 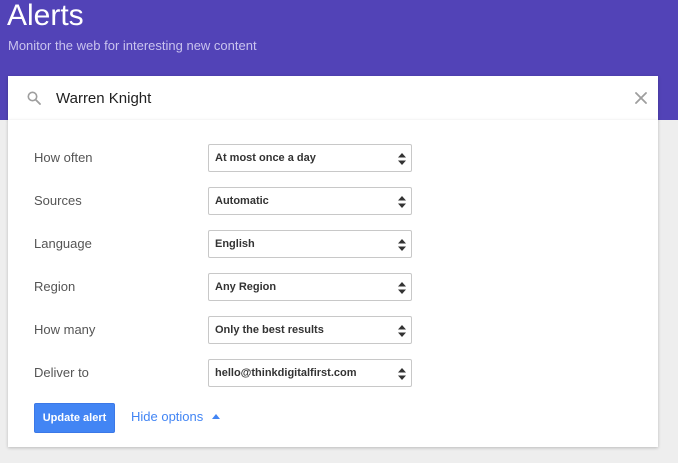 What do you see at coordinates (641, 98) in the screenshot?
I see `close-icon` at bounding box center [641, 98].